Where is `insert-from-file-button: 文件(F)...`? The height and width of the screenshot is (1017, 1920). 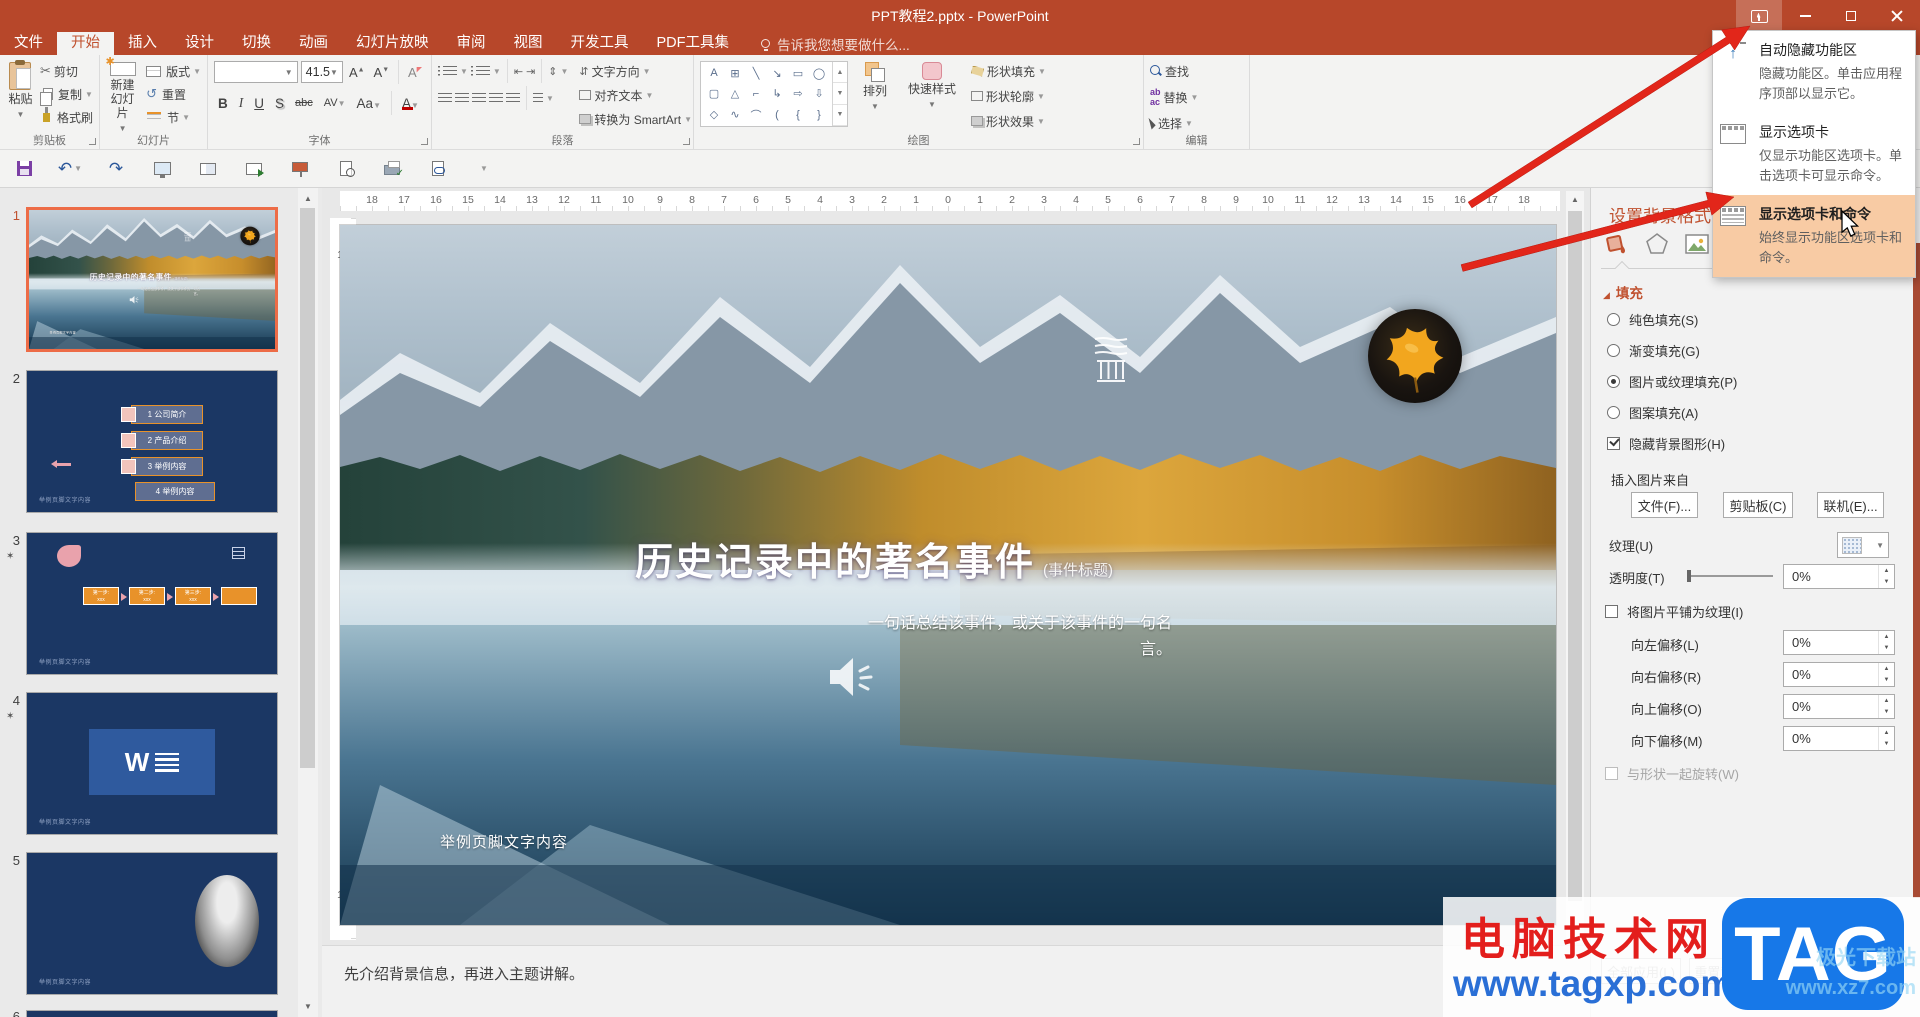
insert-from-file-button: 文件(F)... is located at coordinates (1664, 505).